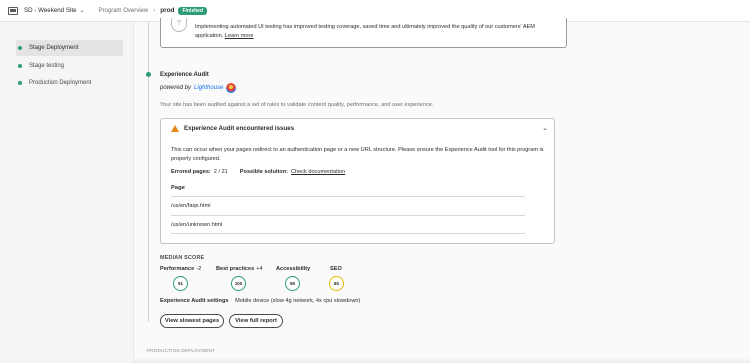 The height and width of the screenshot is (363, 750). Describe the element at coordinates (178, 188) in the screenshot. I see `page-column-header: Page` at that location.